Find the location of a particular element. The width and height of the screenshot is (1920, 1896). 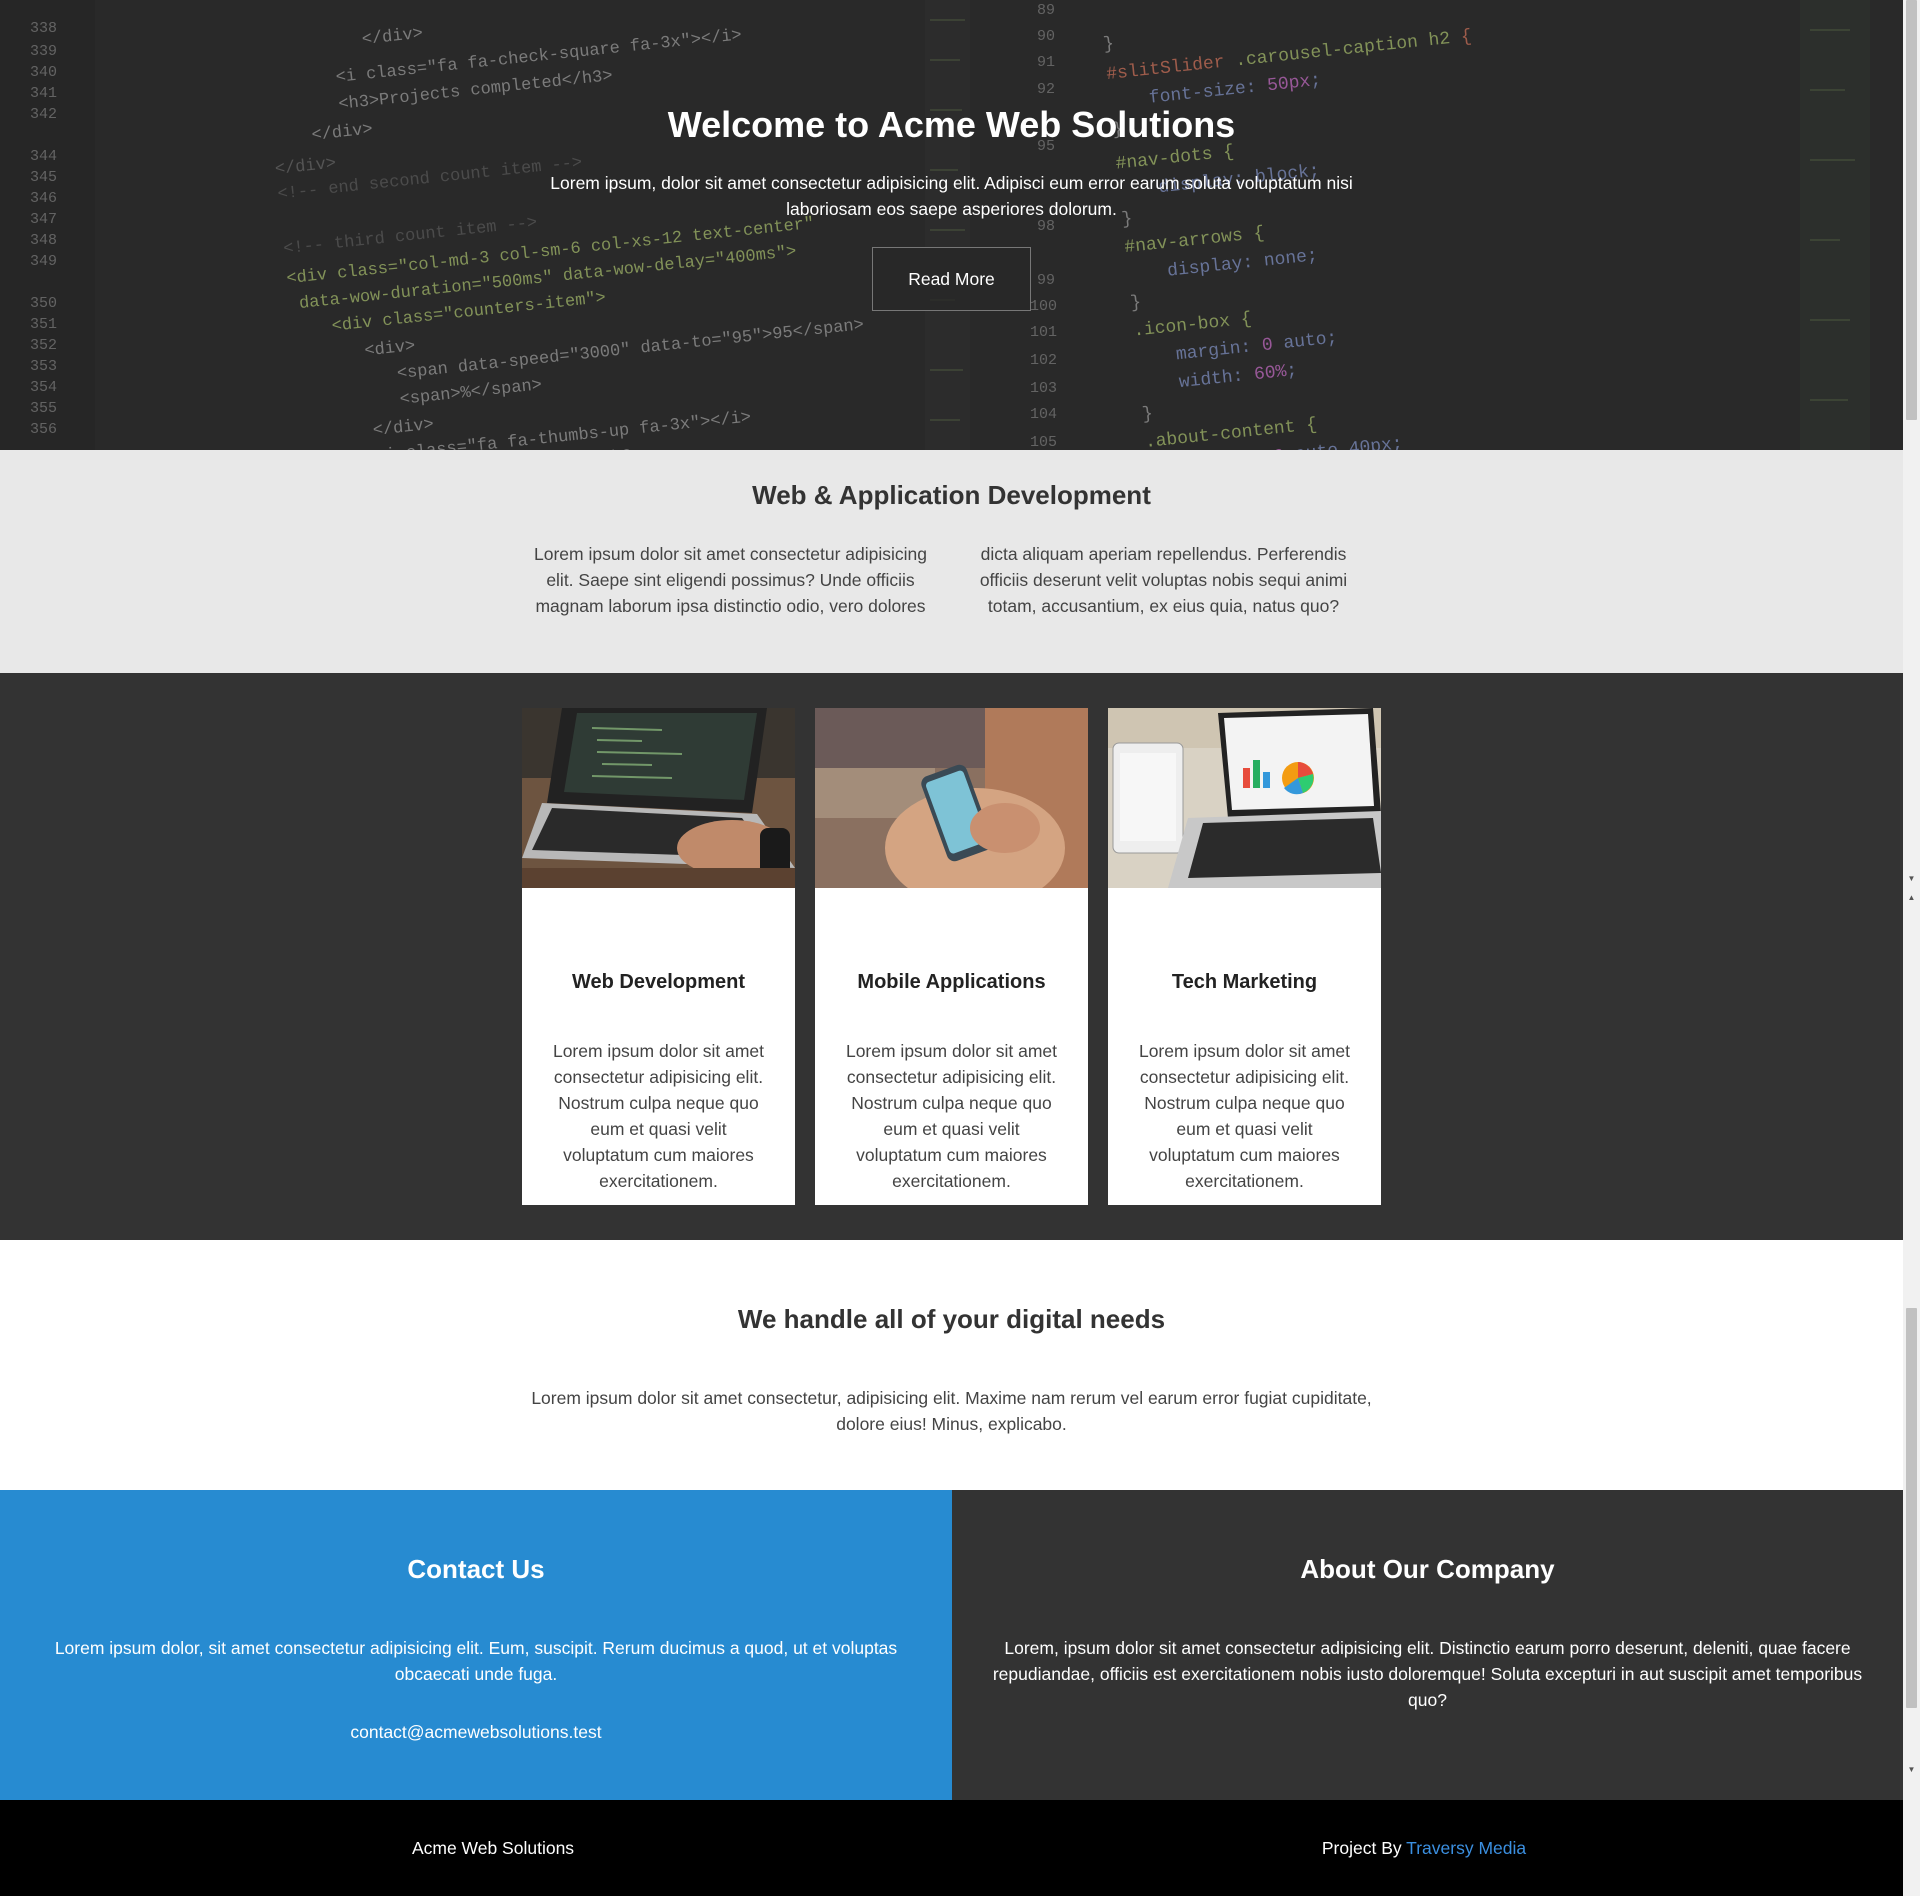

read-more-button: Read More is located at coordinates (951, 279).